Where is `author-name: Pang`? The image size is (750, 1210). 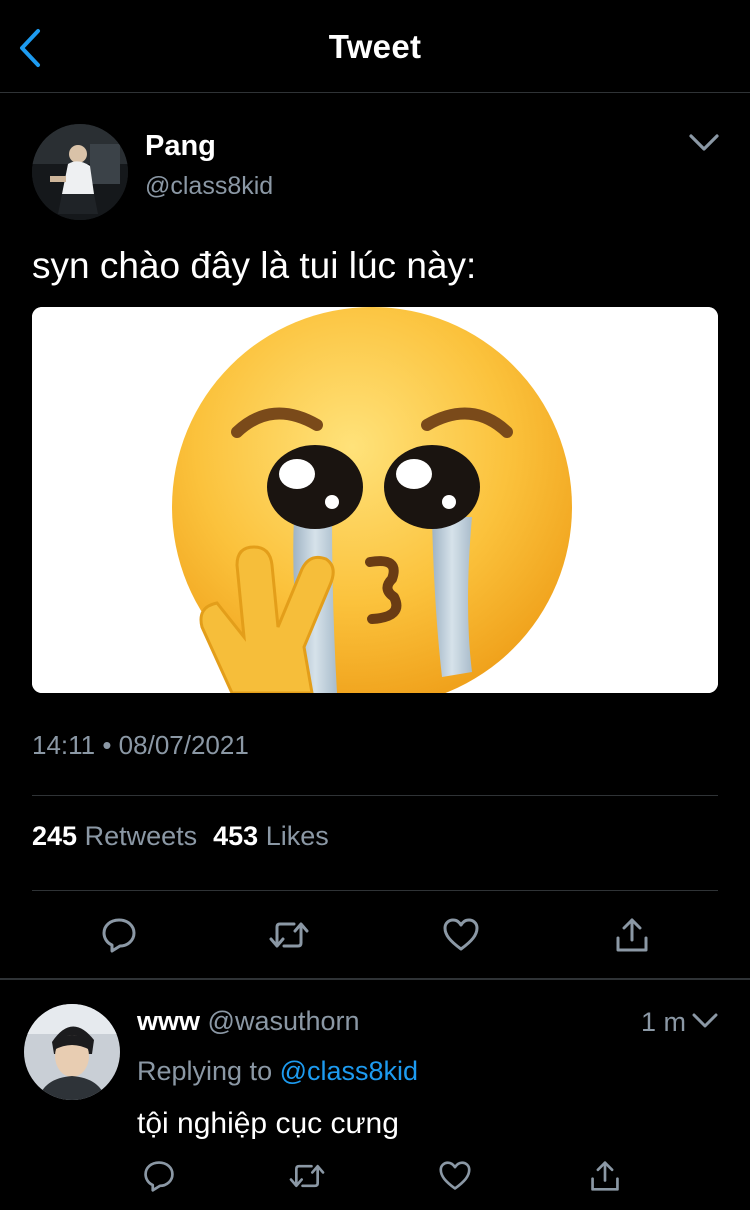
author-name: Pang is located at coordinates (180, 146).